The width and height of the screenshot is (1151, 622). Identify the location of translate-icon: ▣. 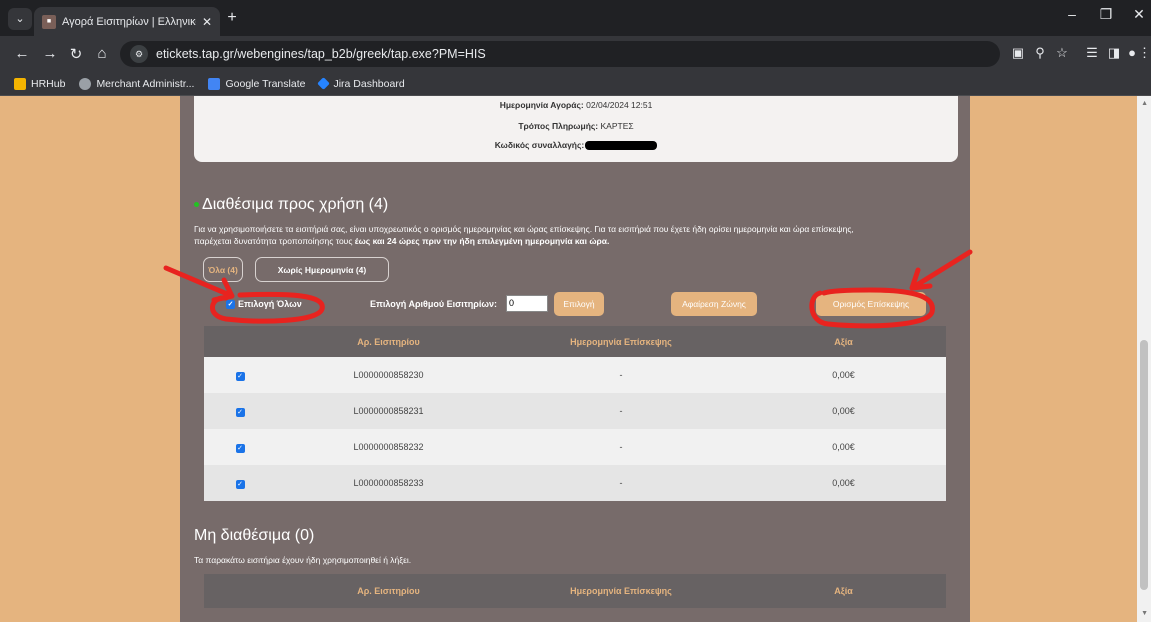
(1018, 53).